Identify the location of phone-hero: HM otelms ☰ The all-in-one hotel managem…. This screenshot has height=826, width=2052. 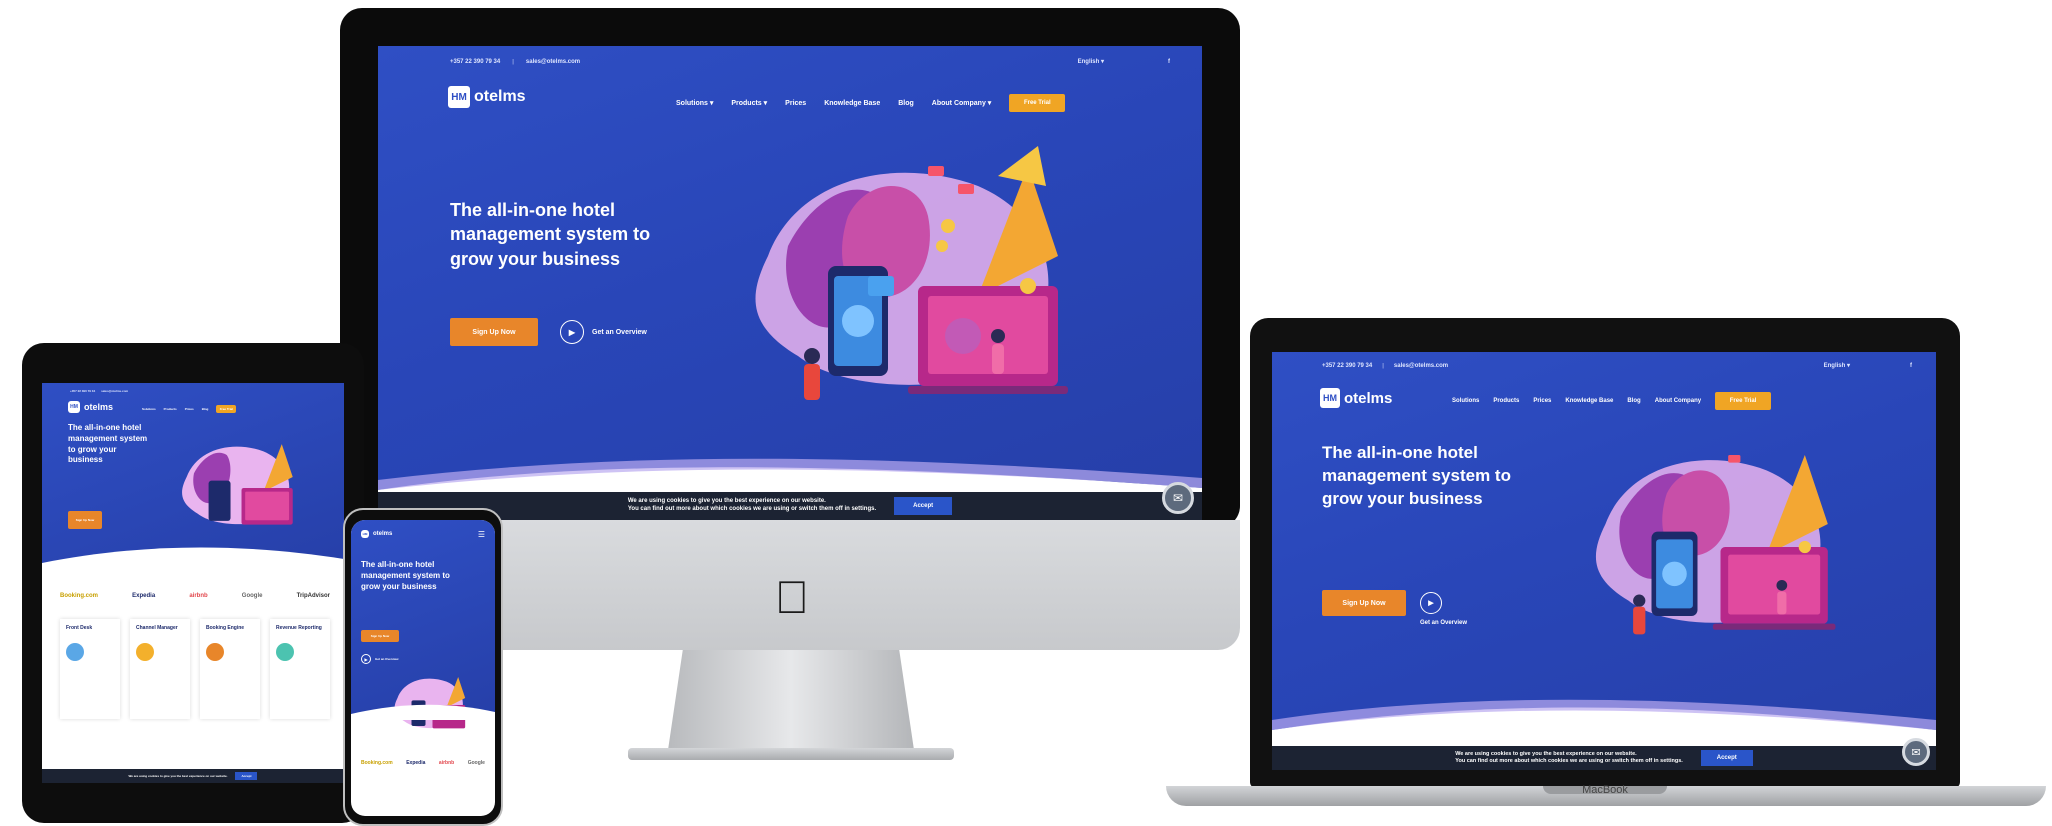
(423, 624).